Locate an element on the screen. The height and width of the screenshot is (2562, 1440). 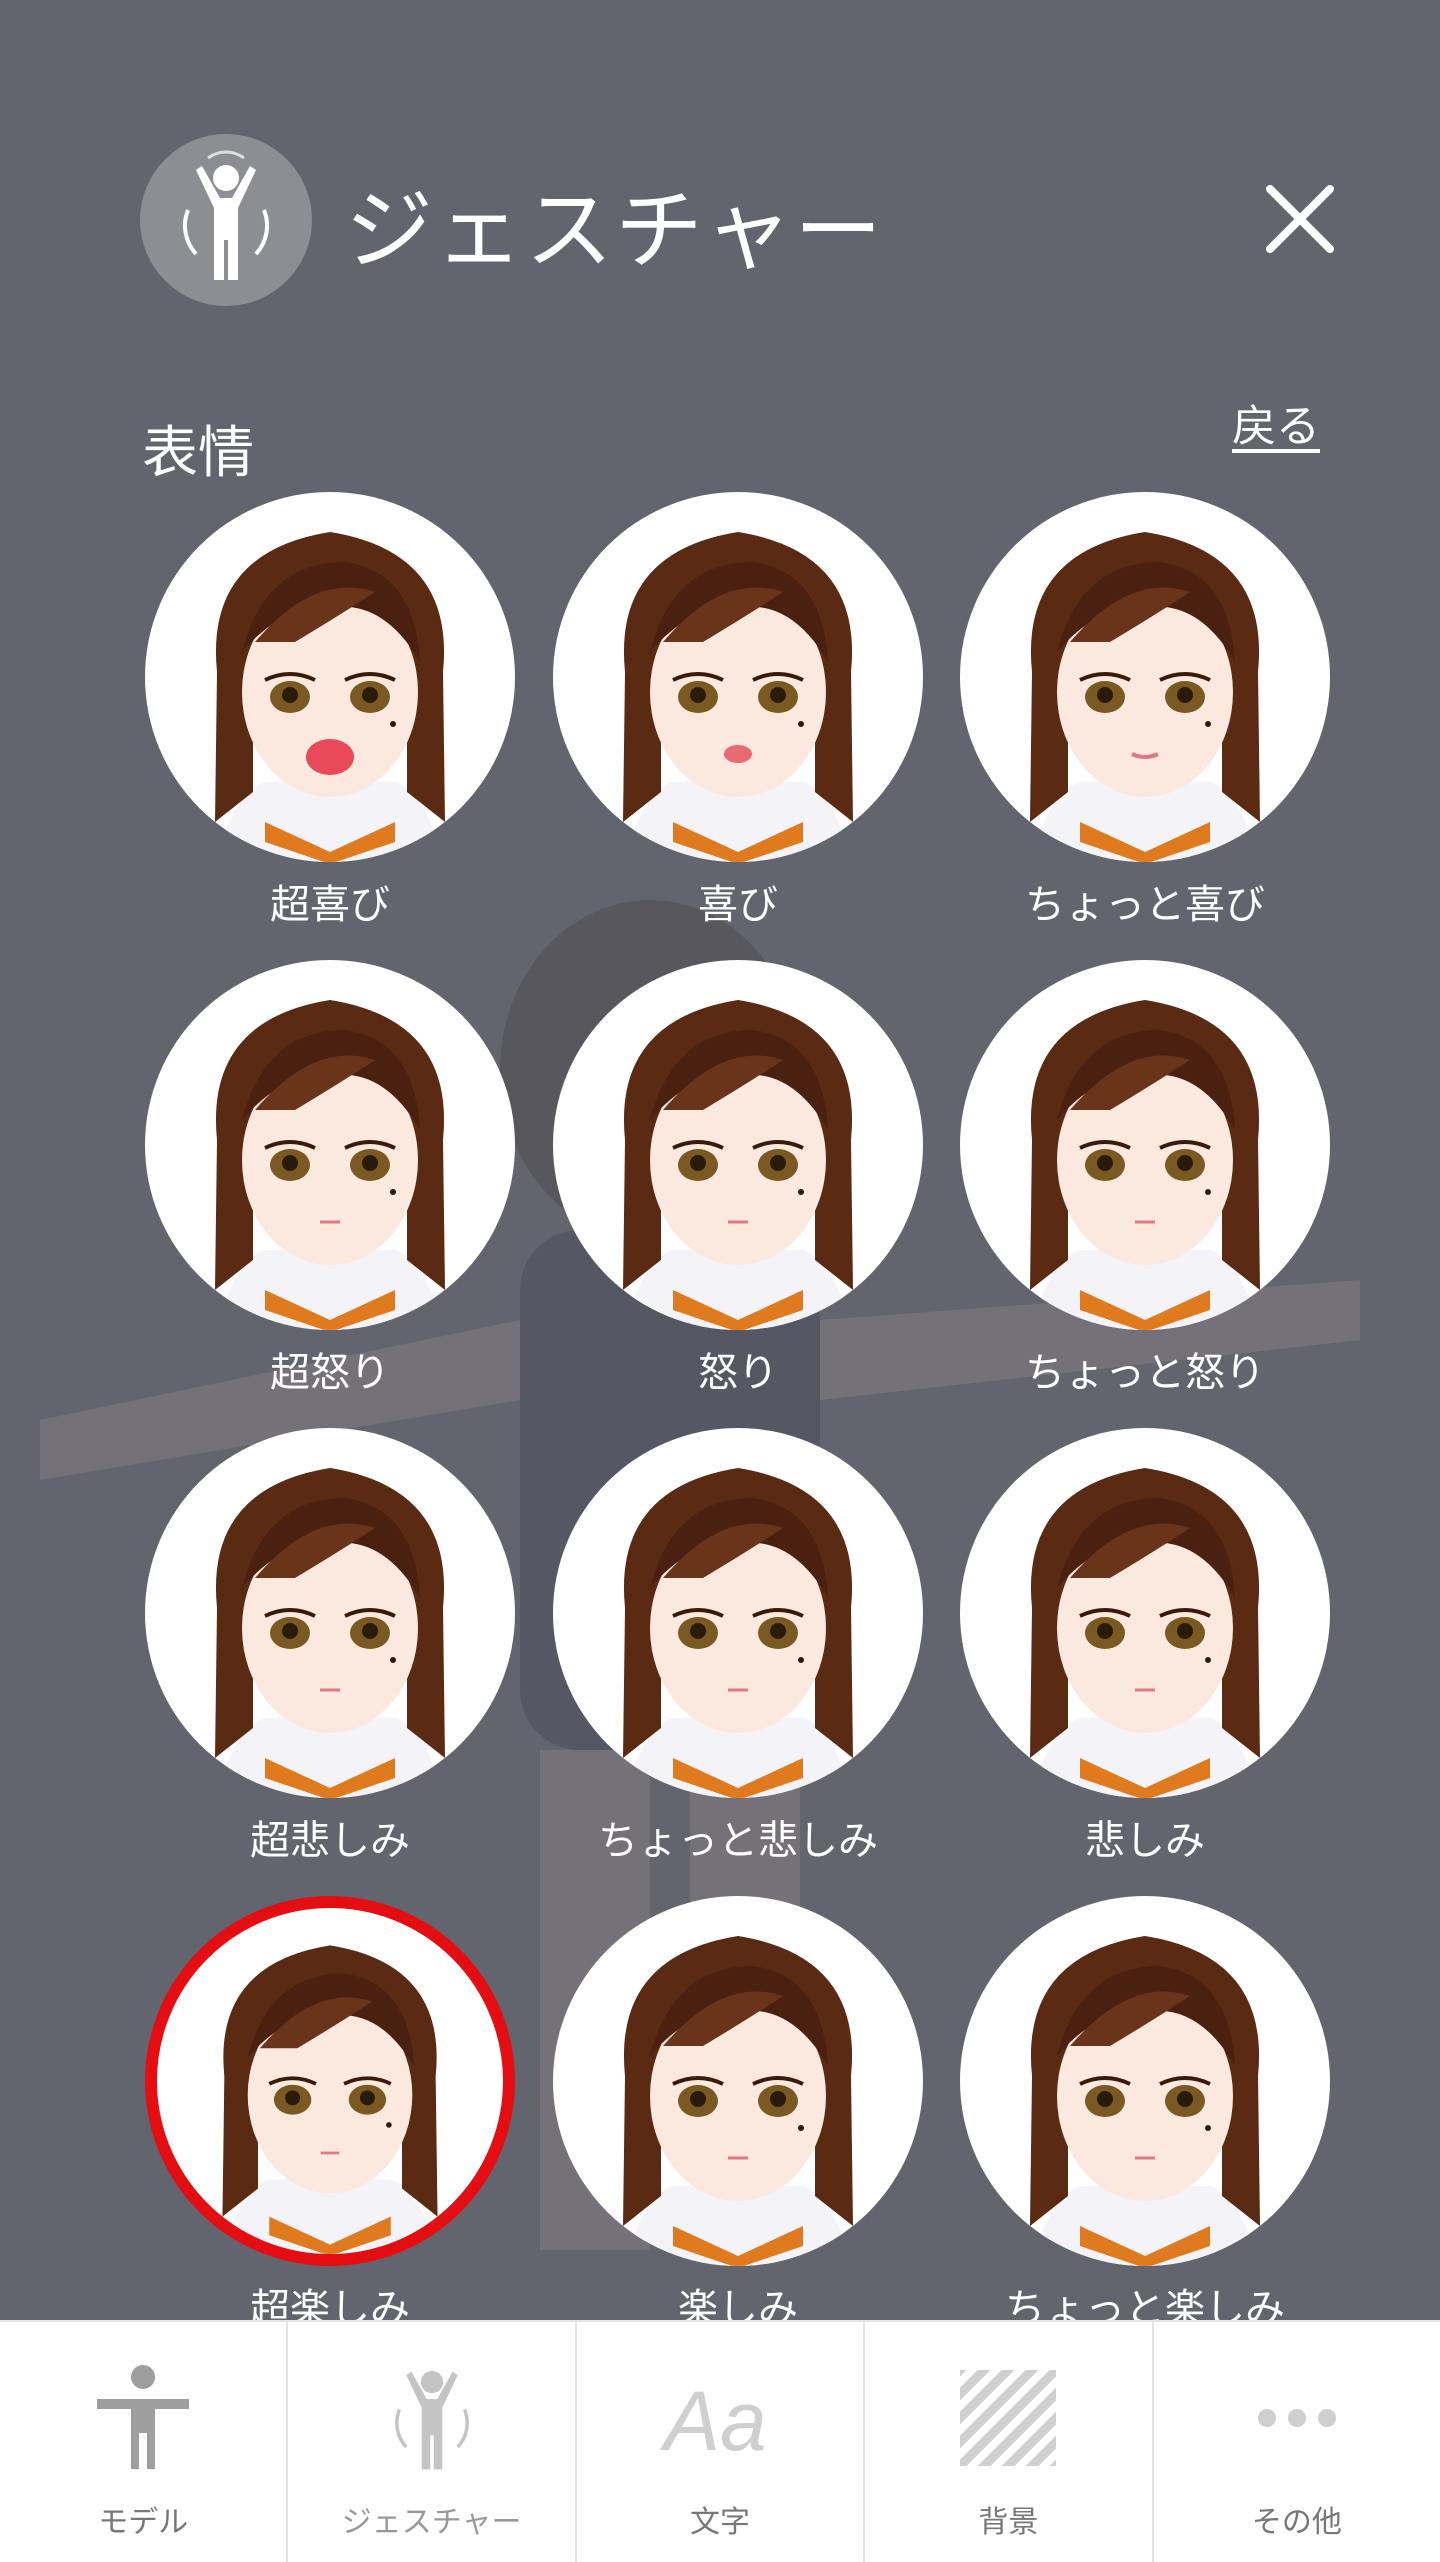
tab-text: Aa 文字 is located at coordinates (721, 2442).